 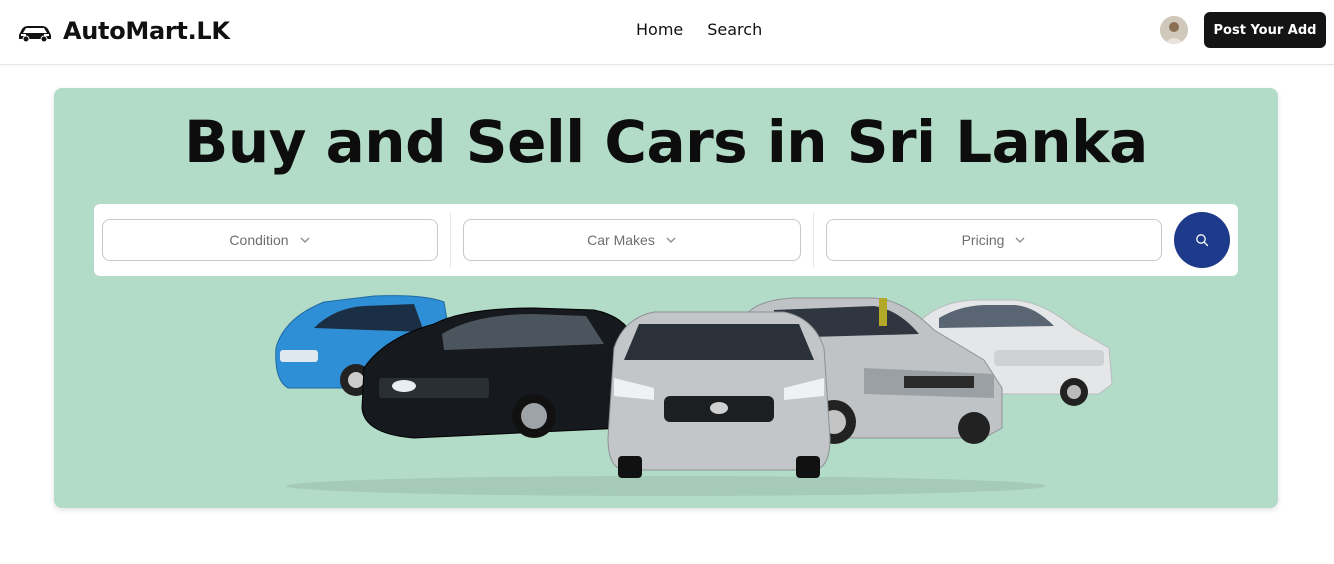 I want to click on car-makes-dropdown: Car Makes, so click(x=632, y=240).